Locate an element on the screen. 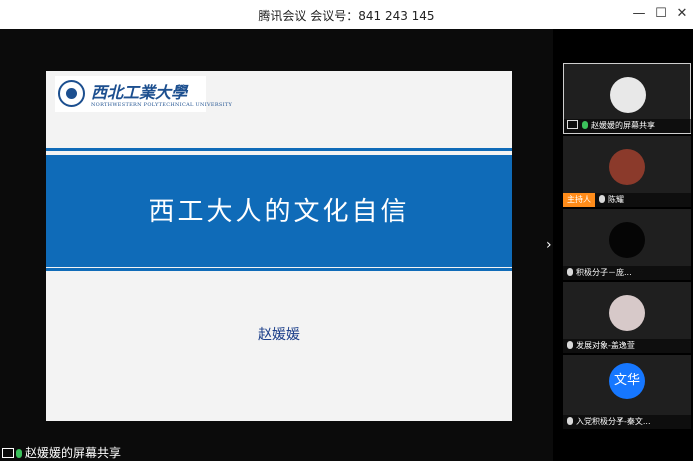 The height and width of the screenshot is (461, 693). participant-tile: 发展对象-盖逸萱 is located at coordinates (627, 317).